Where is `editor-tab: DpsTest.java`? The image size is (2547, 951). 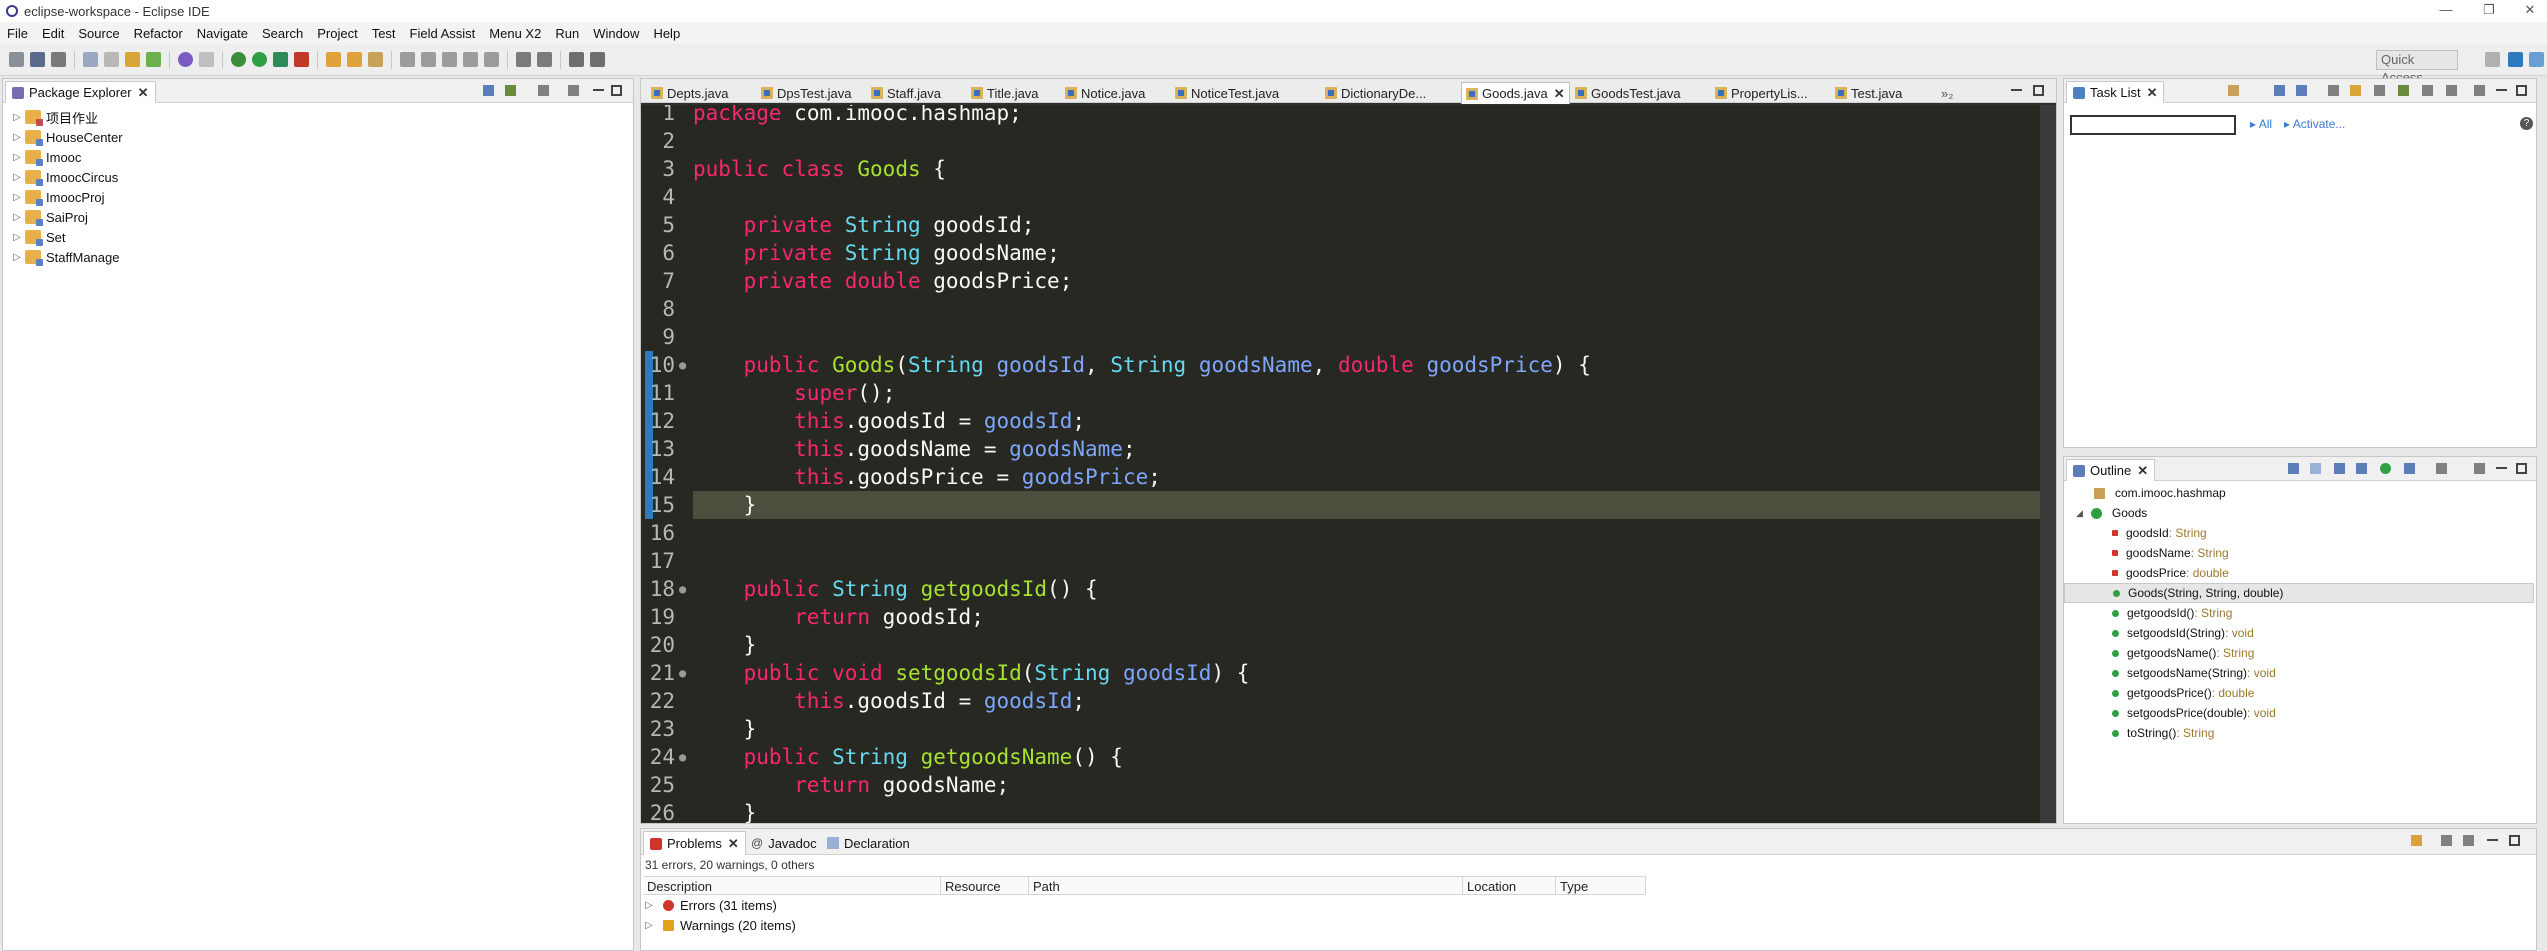
editor-tab: DpsTest.java is located at coordinates (806, 93).